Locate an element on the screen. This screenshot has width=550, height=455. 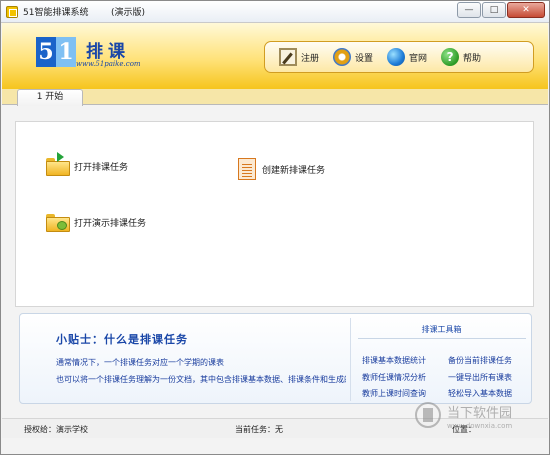
app-header: 5 1 排课 www.51paike.com 注册 设置 官网 ? 帮助 is located at coordinates (275, 56).